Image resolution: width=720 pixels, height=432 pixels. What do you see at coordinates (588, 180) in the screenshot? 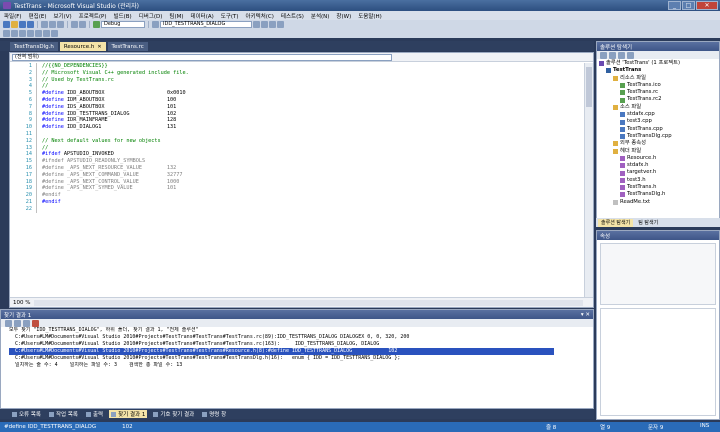
I see `vertical-scrollbar` at bounding box center [588, 180].